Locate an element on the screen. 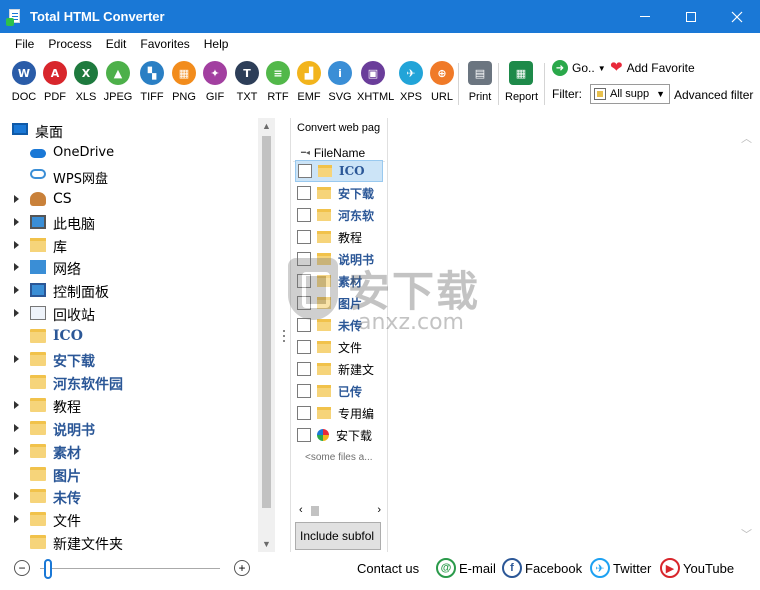 The height and width of the screenshot is (590, 760). tree-item: ICO is located at coordinates (129, 336).